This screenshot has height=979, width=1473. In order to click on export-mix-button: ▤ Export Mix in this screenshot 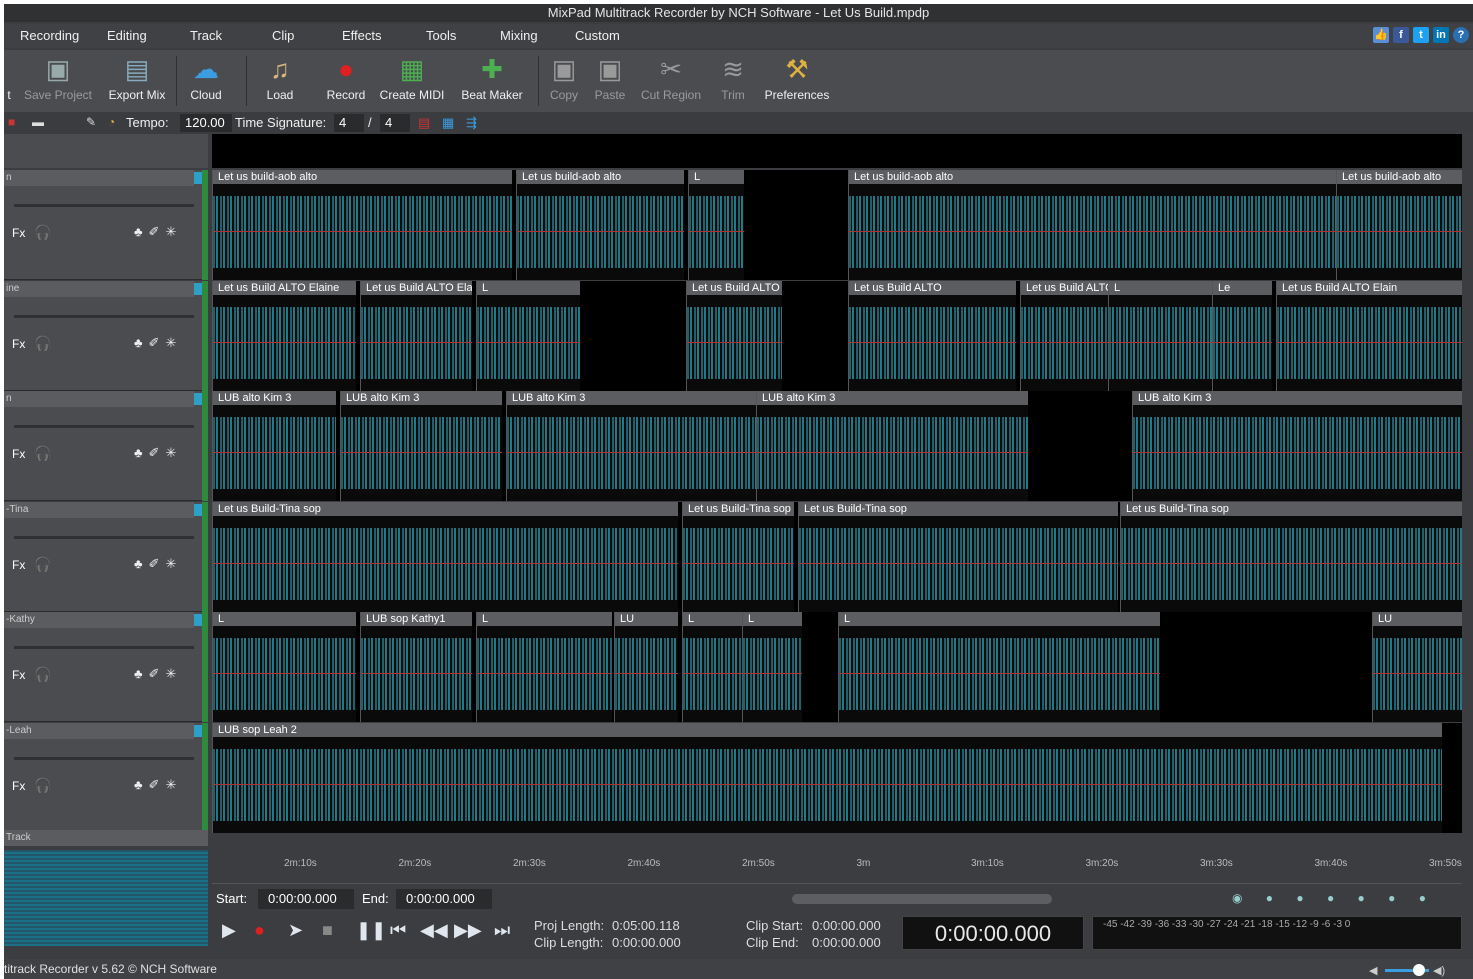, I will do `click(137, 77)`.